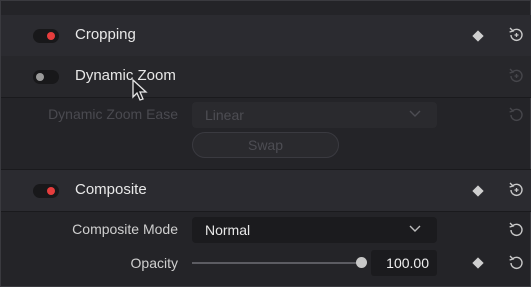  I want to click on swap-button: Swap, so click(265, 145).